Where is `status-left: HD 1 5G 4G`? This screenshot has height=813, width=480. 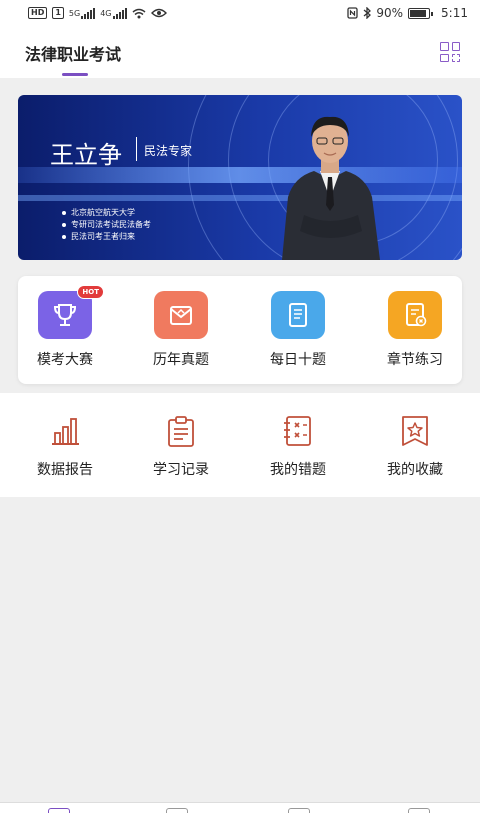
status-left: HD 1 5G 4G is located at coordinates (97, 13).